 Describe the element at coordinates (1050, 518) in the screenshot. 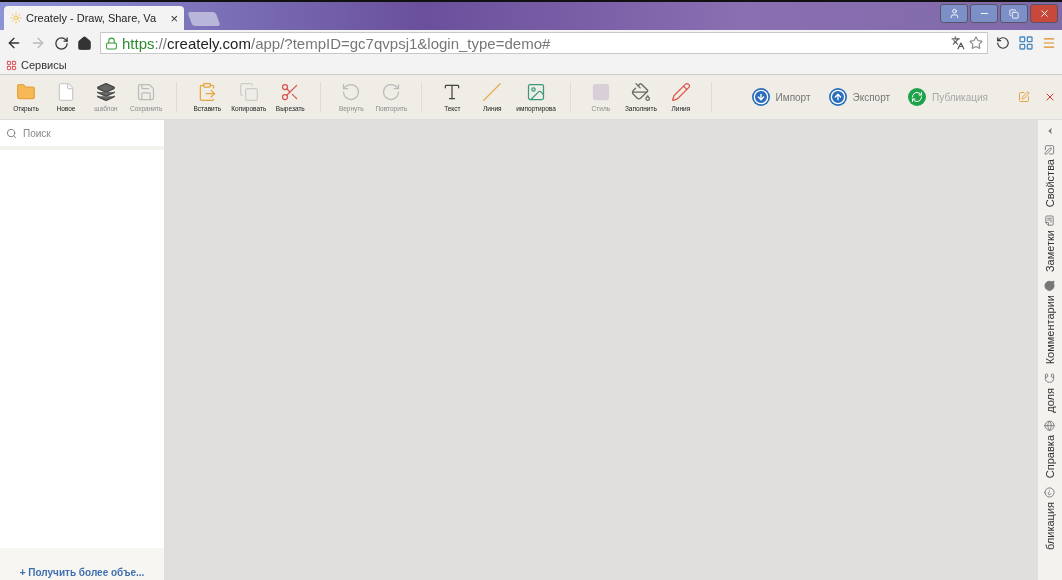

I see `side-tab: бликация` at that location.